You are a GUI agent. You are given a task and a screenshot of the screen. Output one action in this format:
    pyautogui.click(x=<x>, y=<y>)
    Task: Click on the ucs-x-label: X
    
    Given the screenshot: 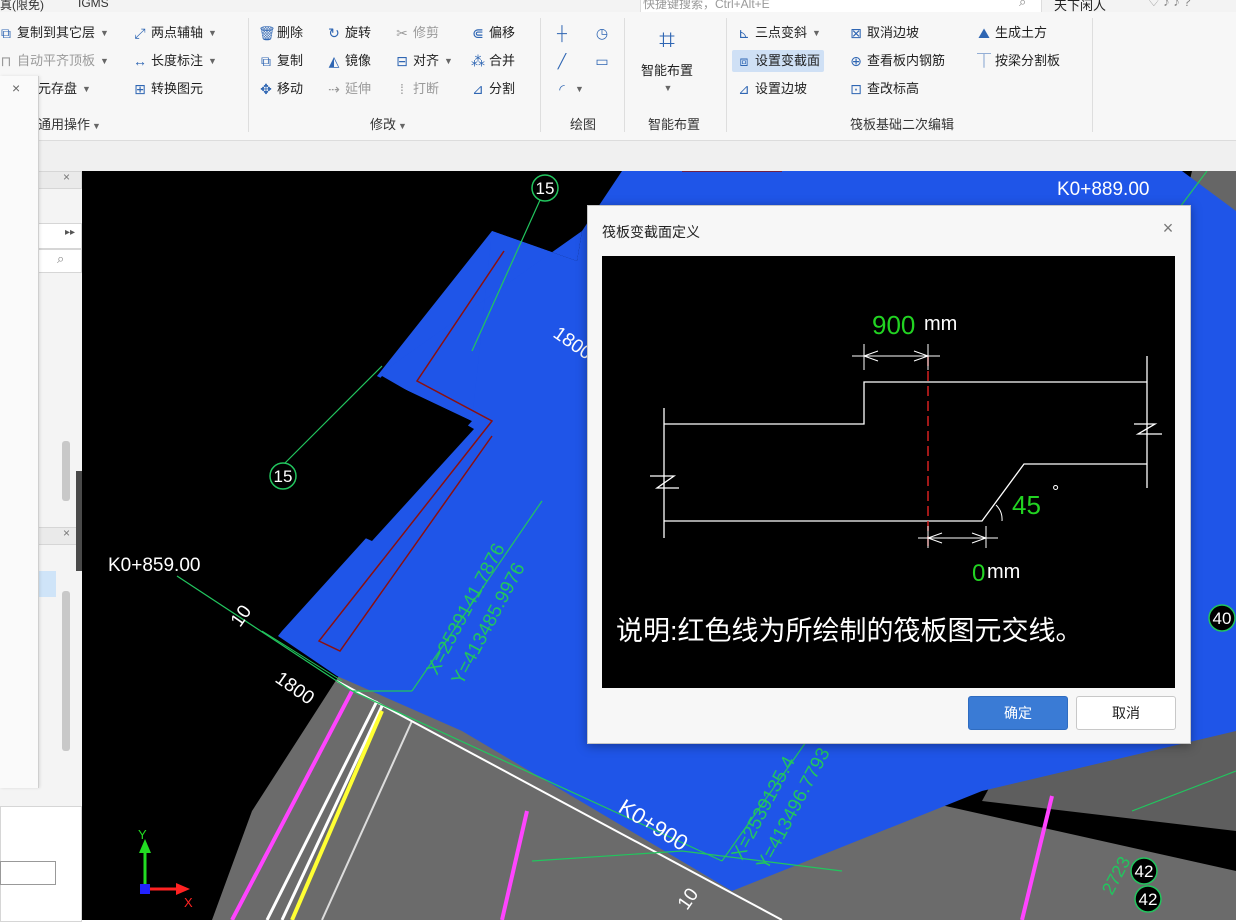 What is the action you would take?
    pyautogui.click(x=188, y=902)
    